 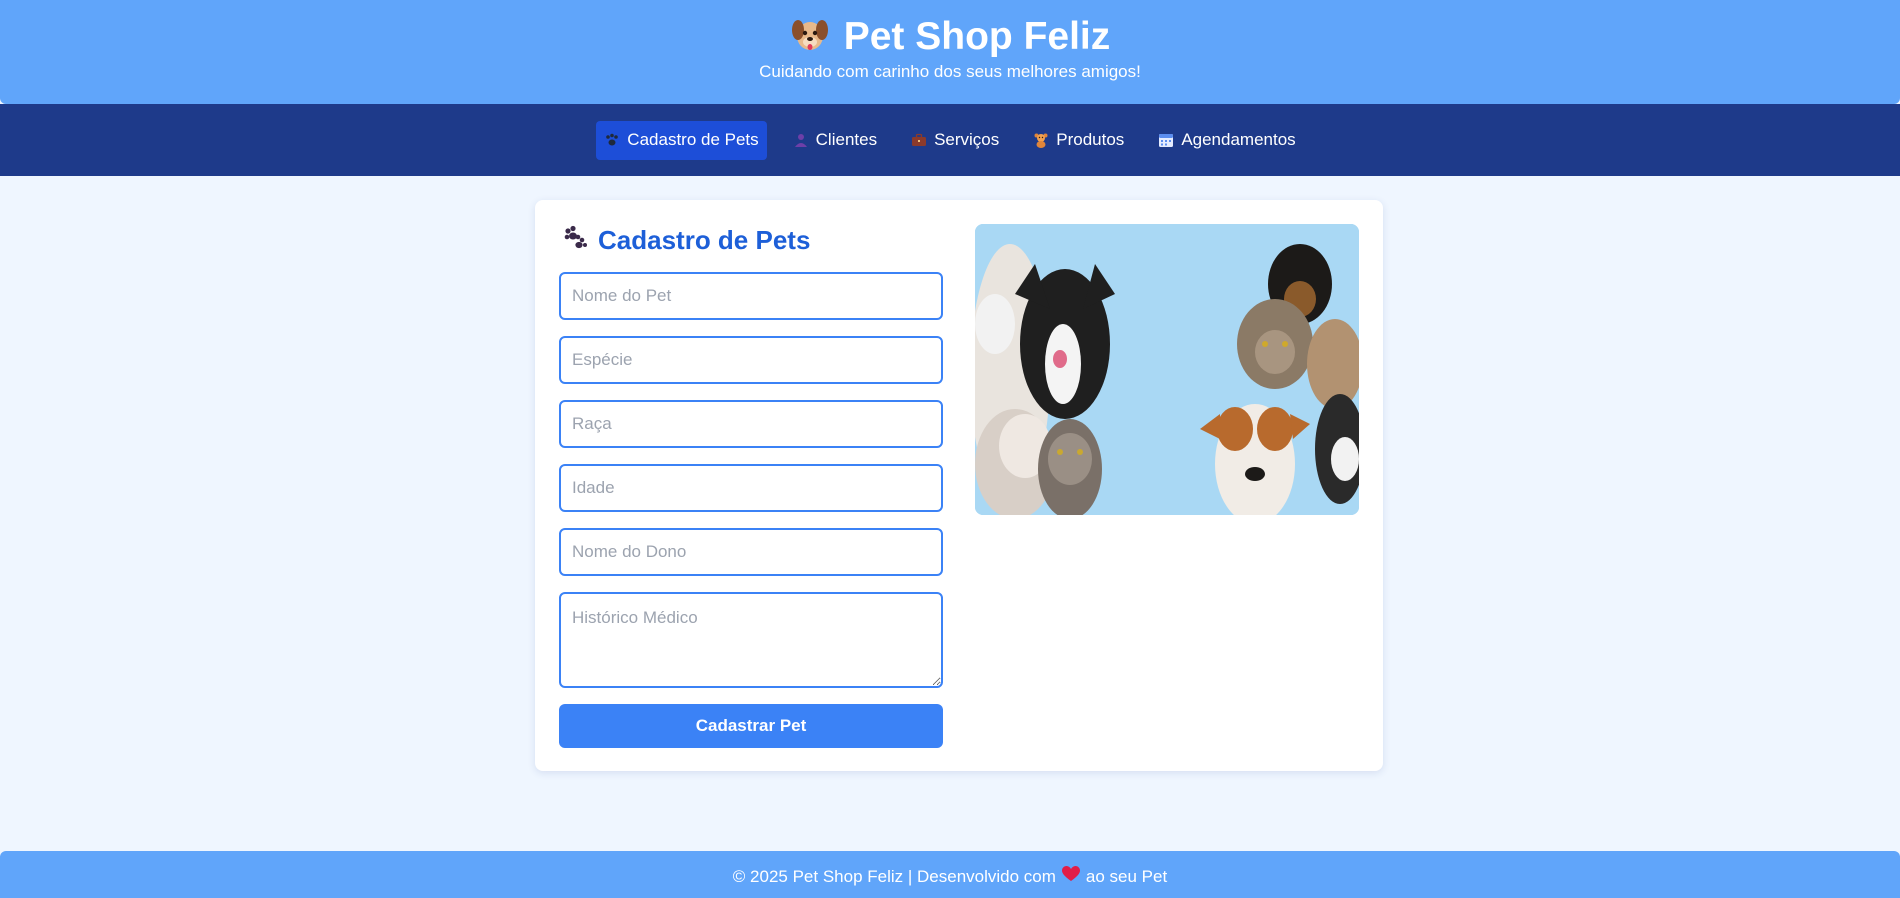 I want to click on nav-item-label: Produtos, so click(x=1090, y=139).